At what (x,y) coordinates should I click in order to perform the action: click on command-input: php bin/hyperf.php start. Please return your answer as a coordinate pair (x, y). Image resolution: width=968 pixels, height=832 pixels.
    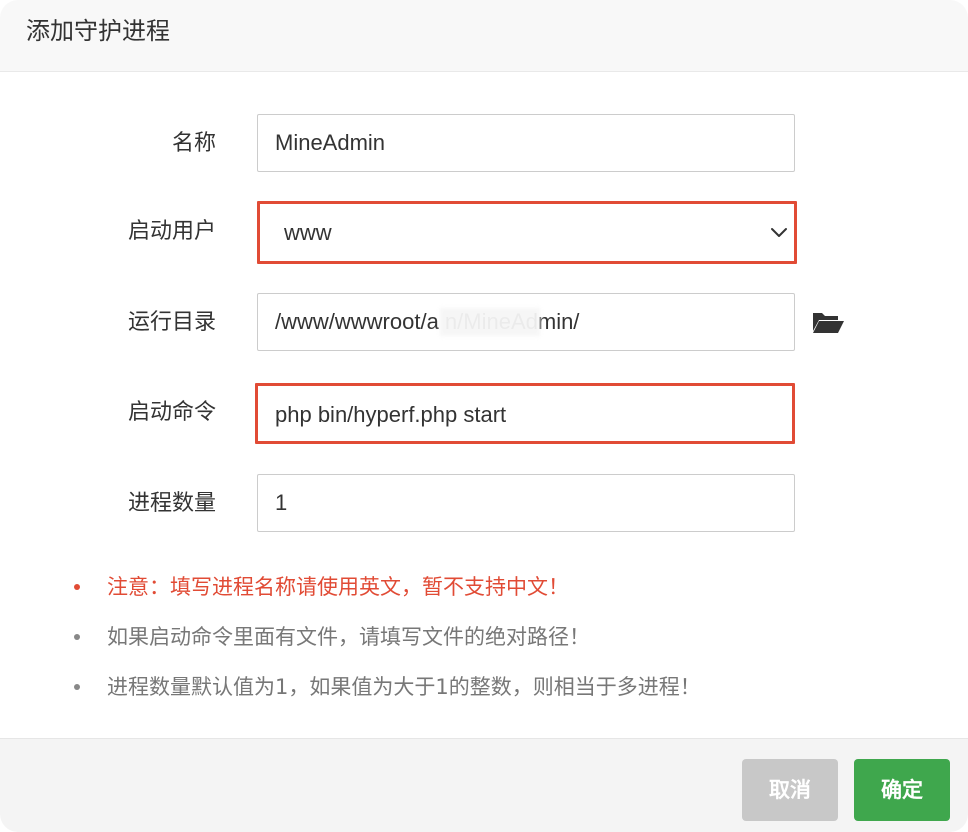
    Looking at the image, I should click on (525, 413).